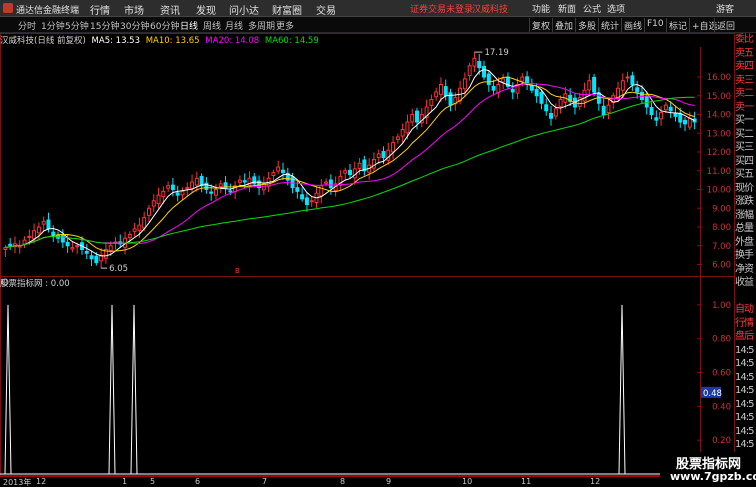 The image size is (756, 487). What do you see at coordinates (541, 8) in the screenshot?
I see `menu-item-function: 功能` at bounding box center [541, 8].